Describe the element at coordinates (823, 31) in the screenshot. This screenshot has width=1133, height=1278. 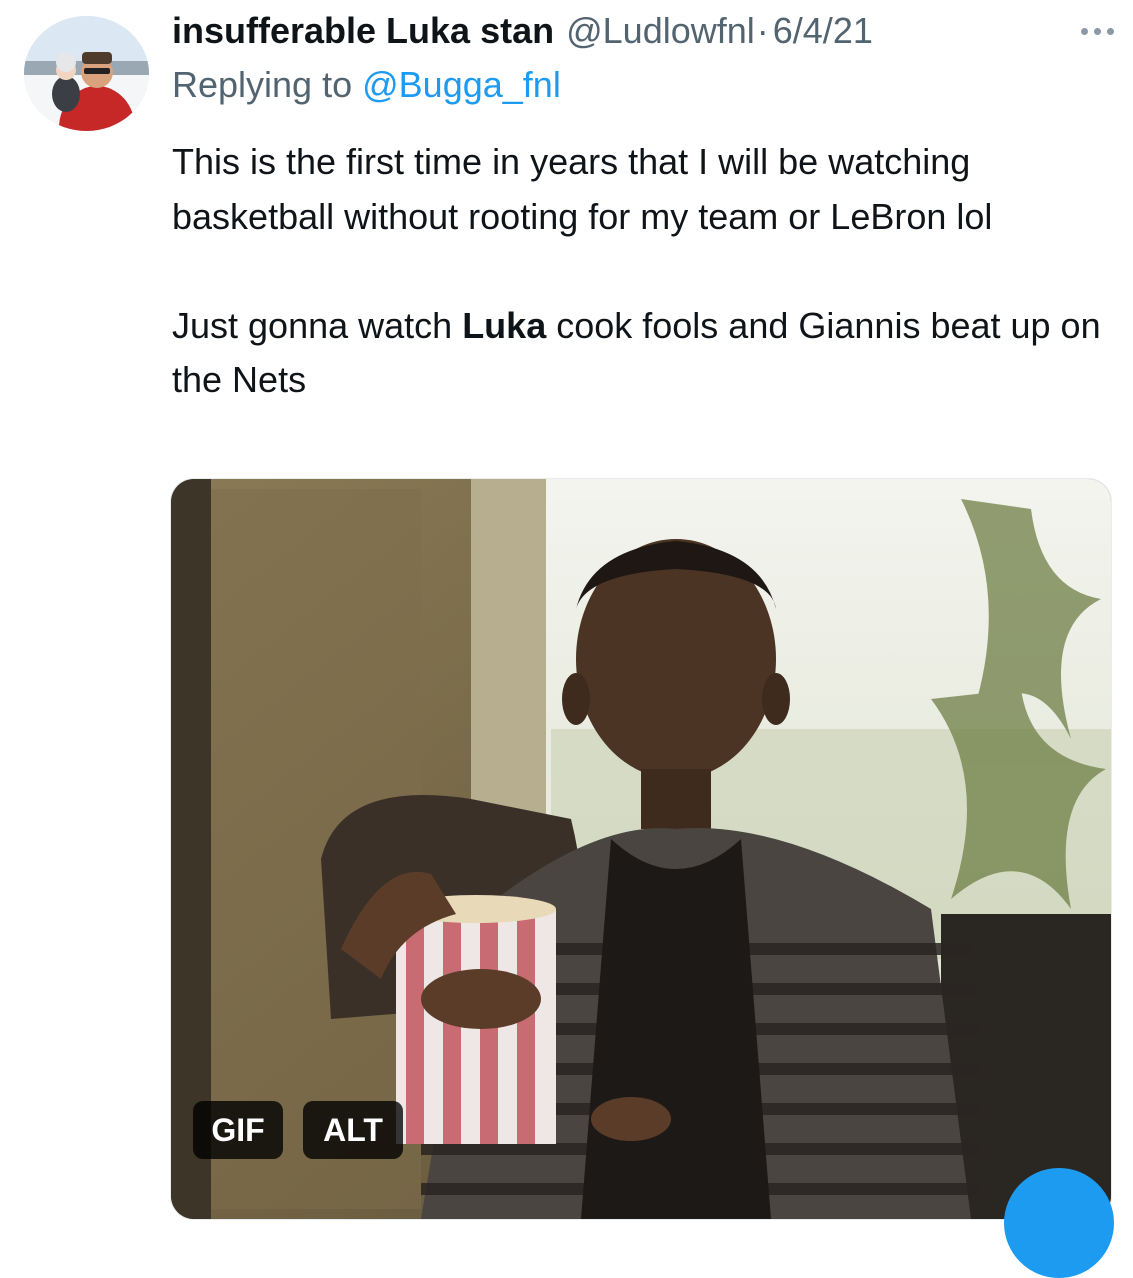
I see `tweet-date: 6/4/21` at that location.